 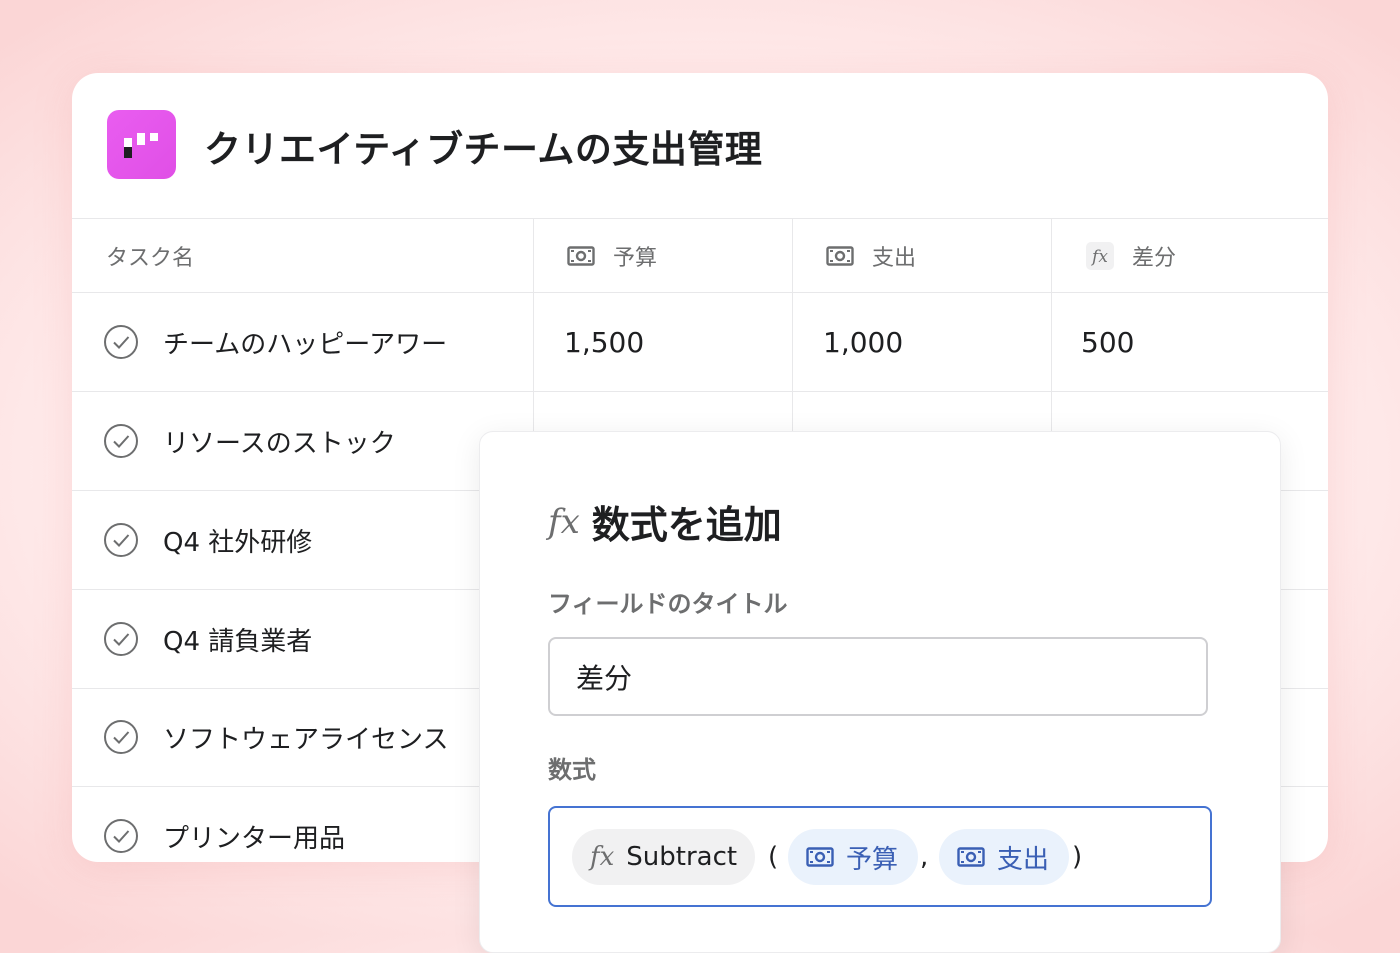 I want to click on column-header-task-name: タスク名, so click(x=150, y=255).